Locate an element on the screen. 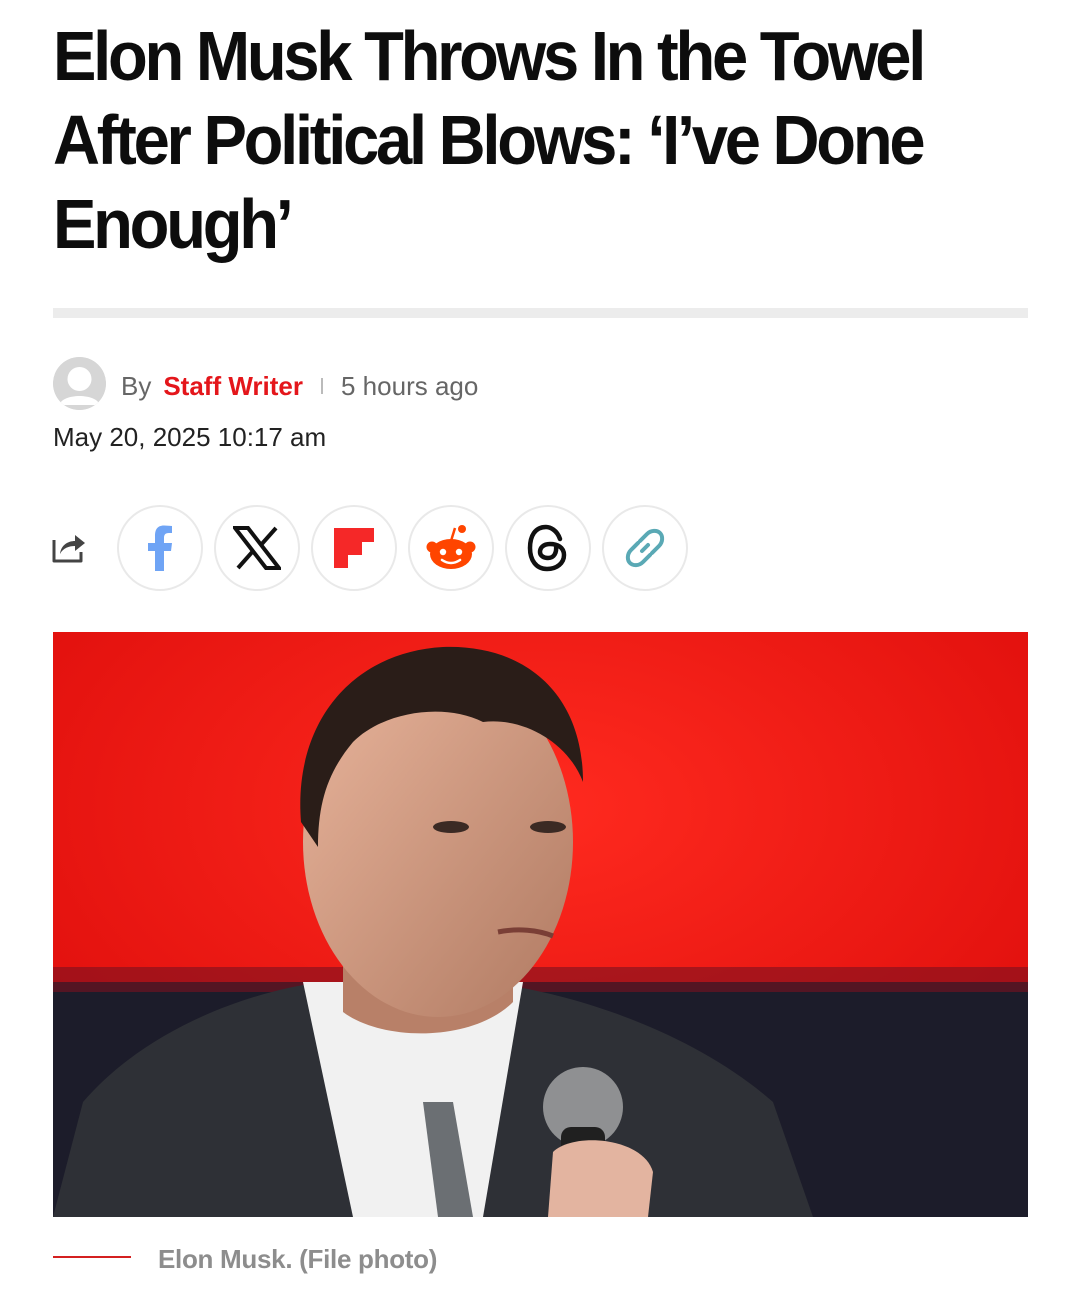 The height and width of the screenshot is (1292, 1080). share-facebook-button is located at coordinates (160, 548).